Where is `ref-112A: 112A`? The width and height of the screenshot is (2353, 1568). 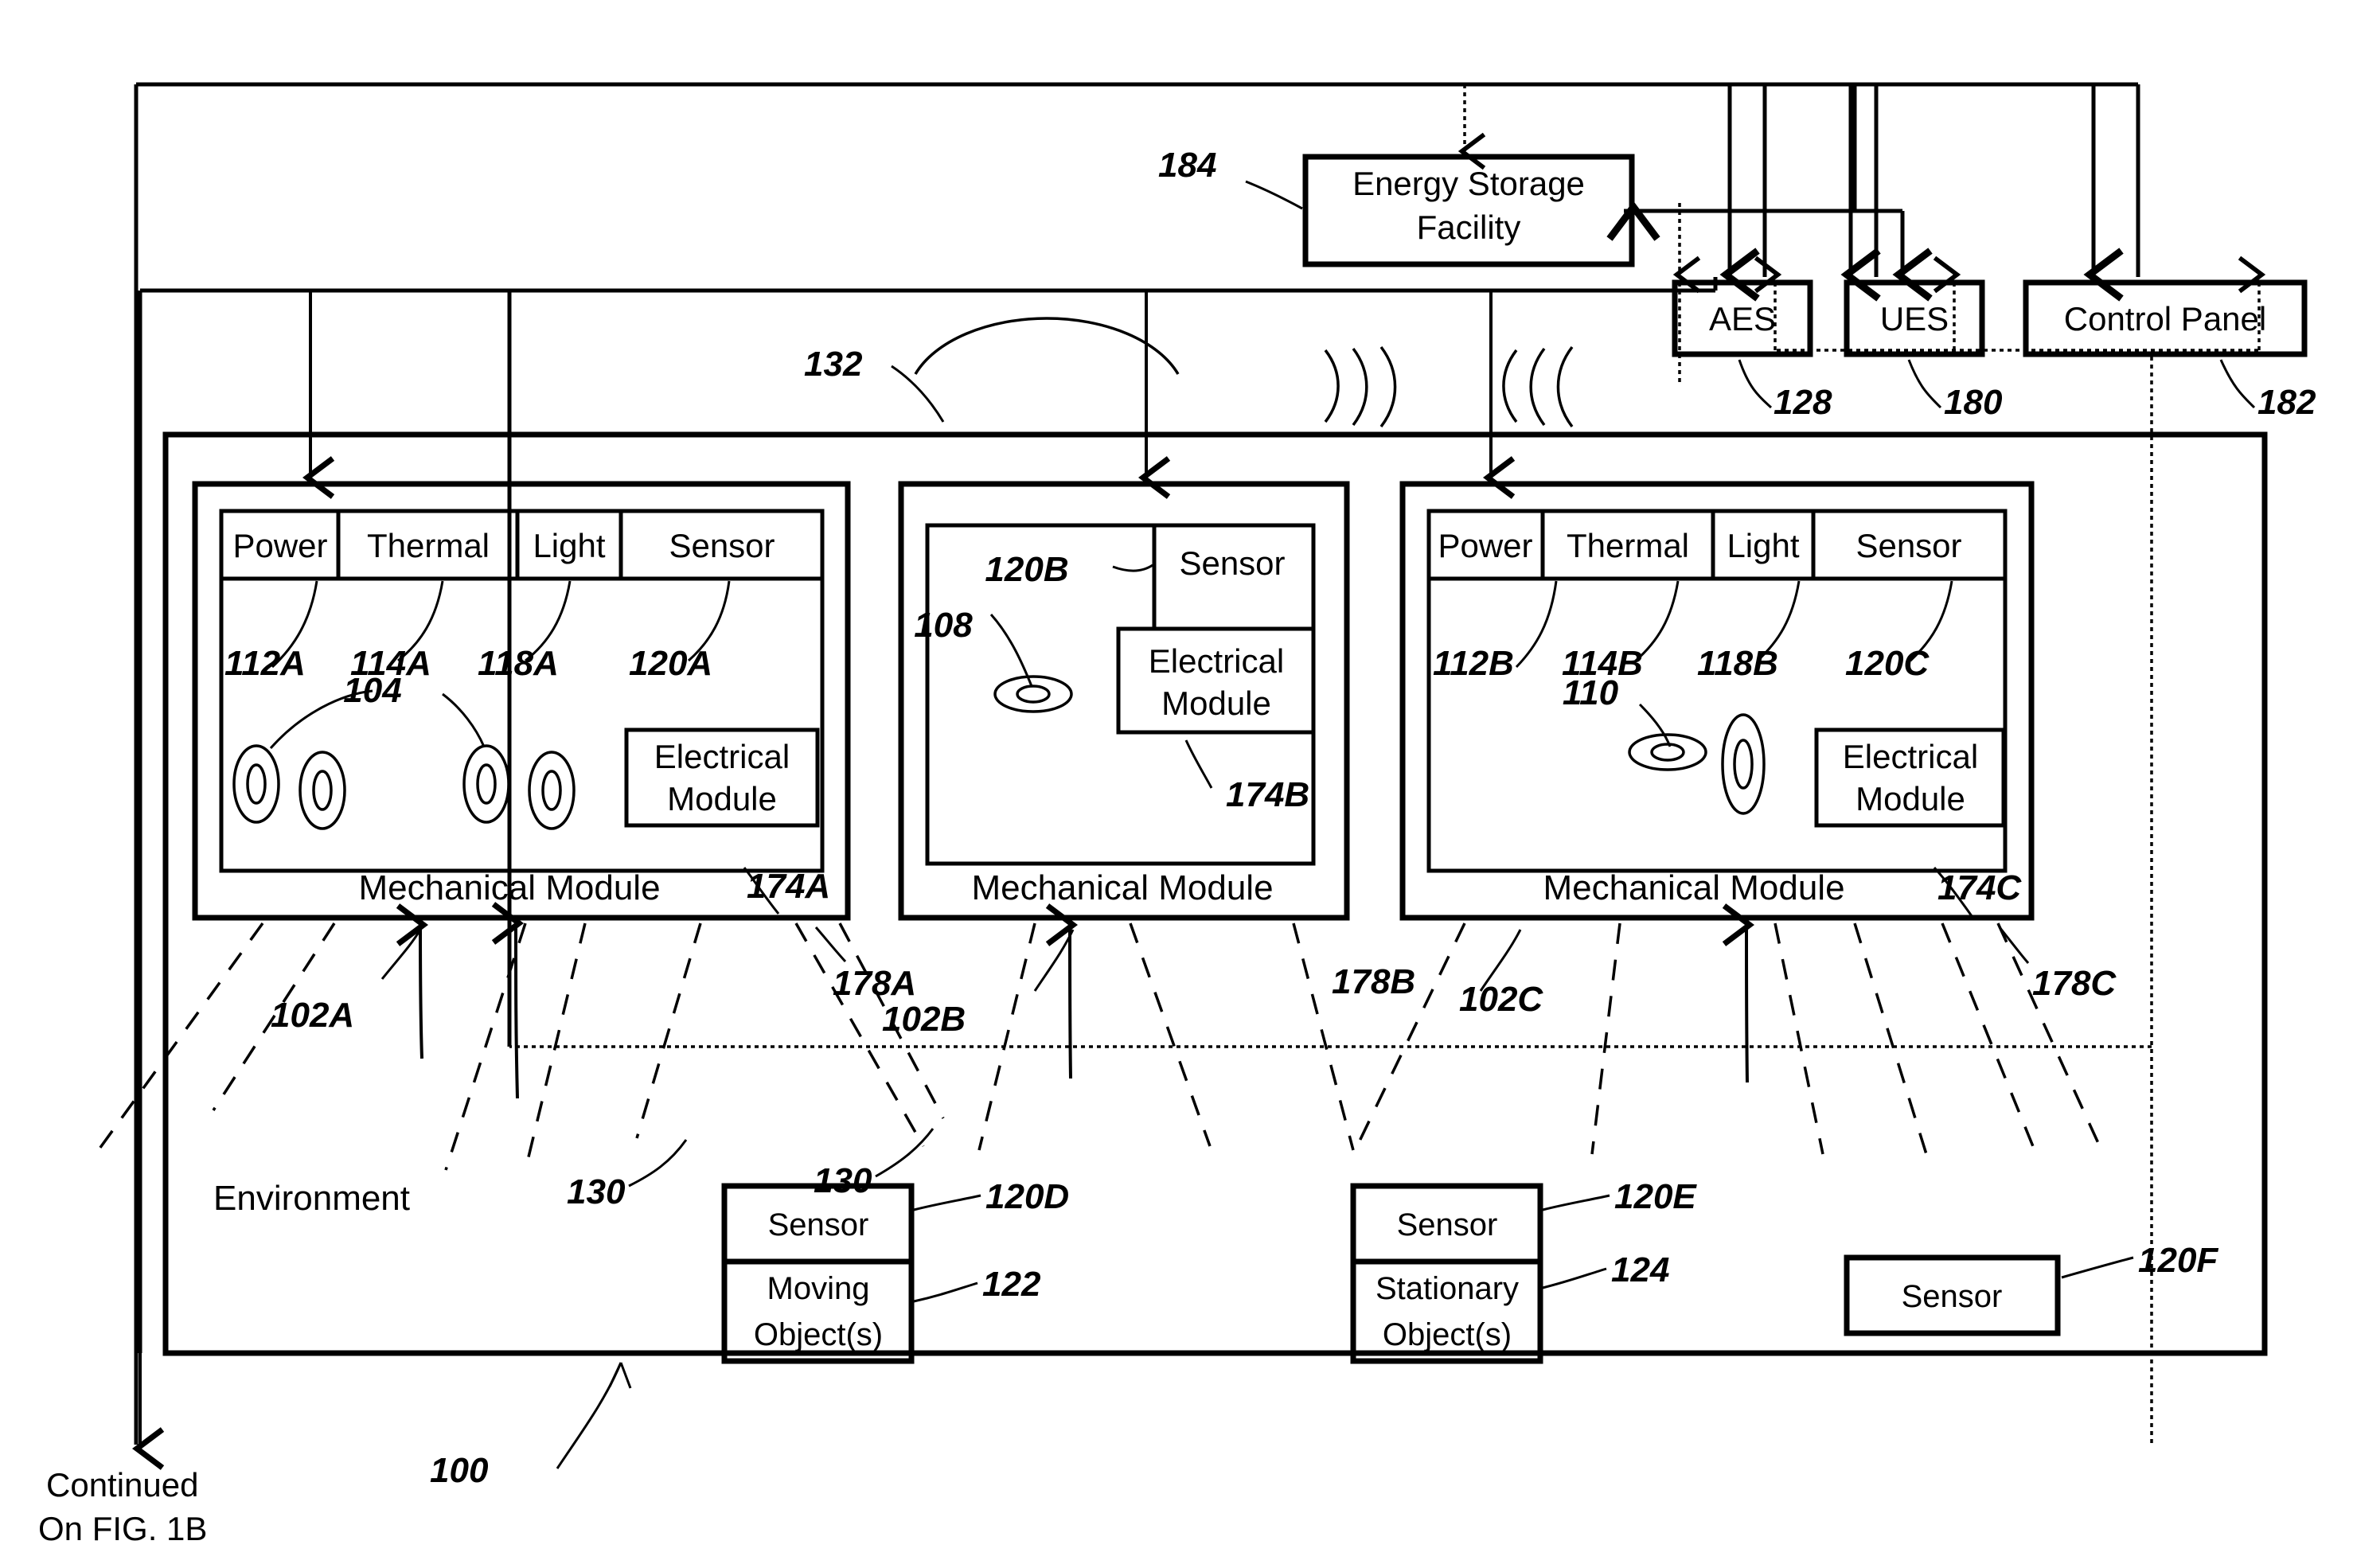
ref-112A: 112A is located at coordinates (265, 663).